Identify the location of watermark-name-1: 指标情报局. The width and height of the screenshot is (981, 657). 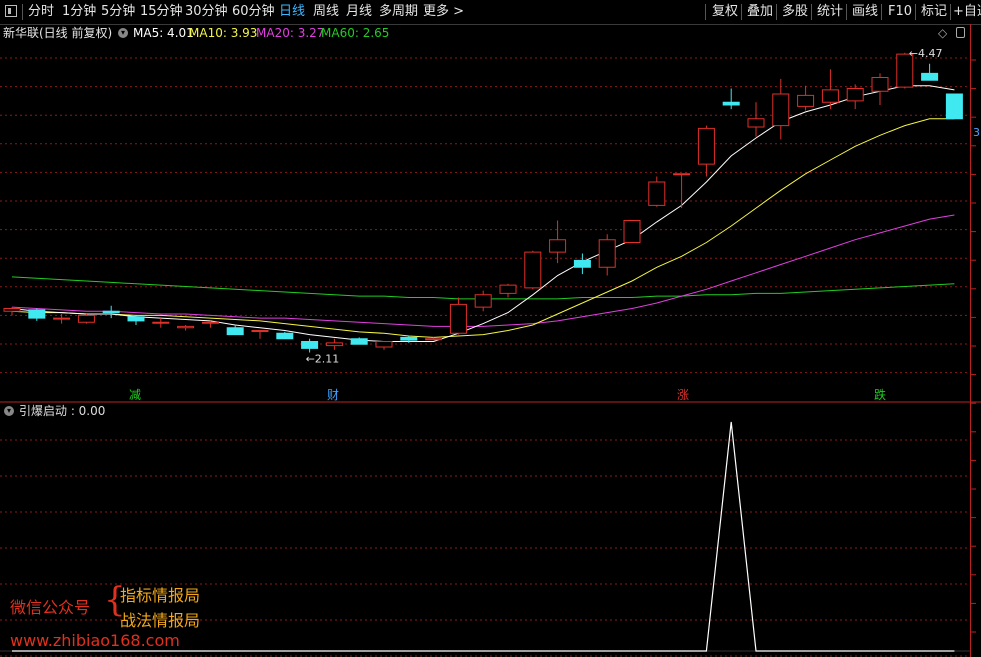
(160, 595).